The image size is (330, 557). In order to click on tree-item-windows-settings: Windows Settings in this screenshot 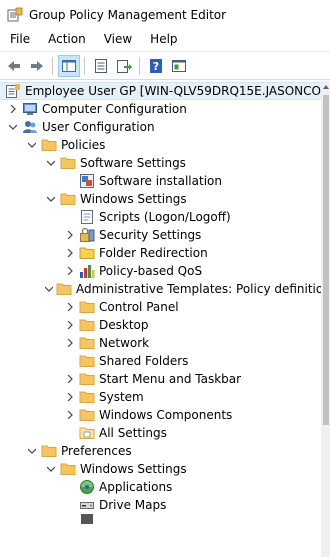, I will do `click(160, 199)`.